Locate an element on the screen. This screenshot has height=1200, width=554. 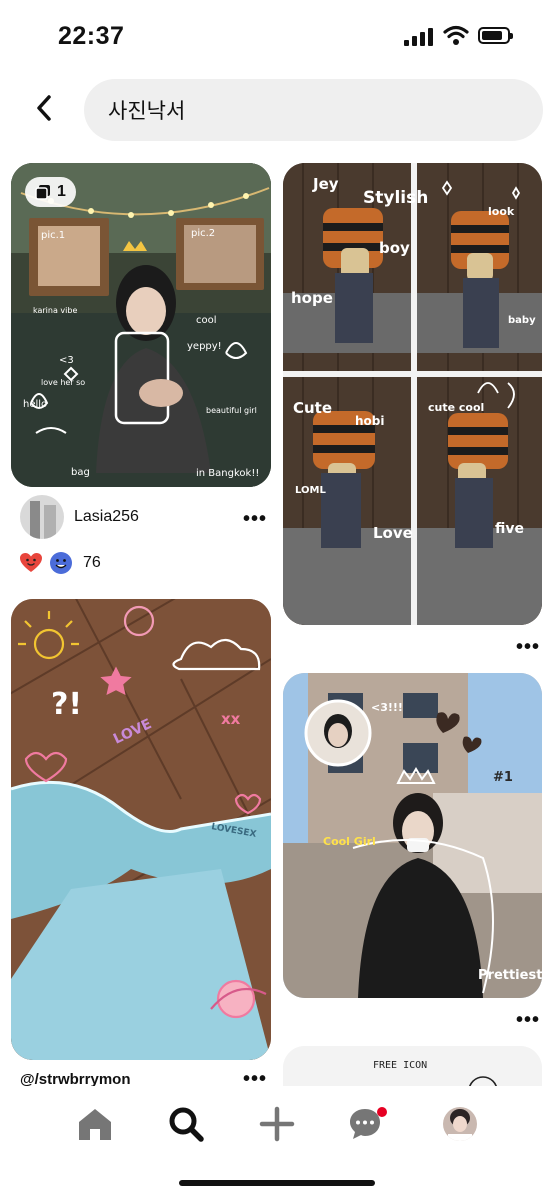
home-indicator is located at coordinates (277, 1183).